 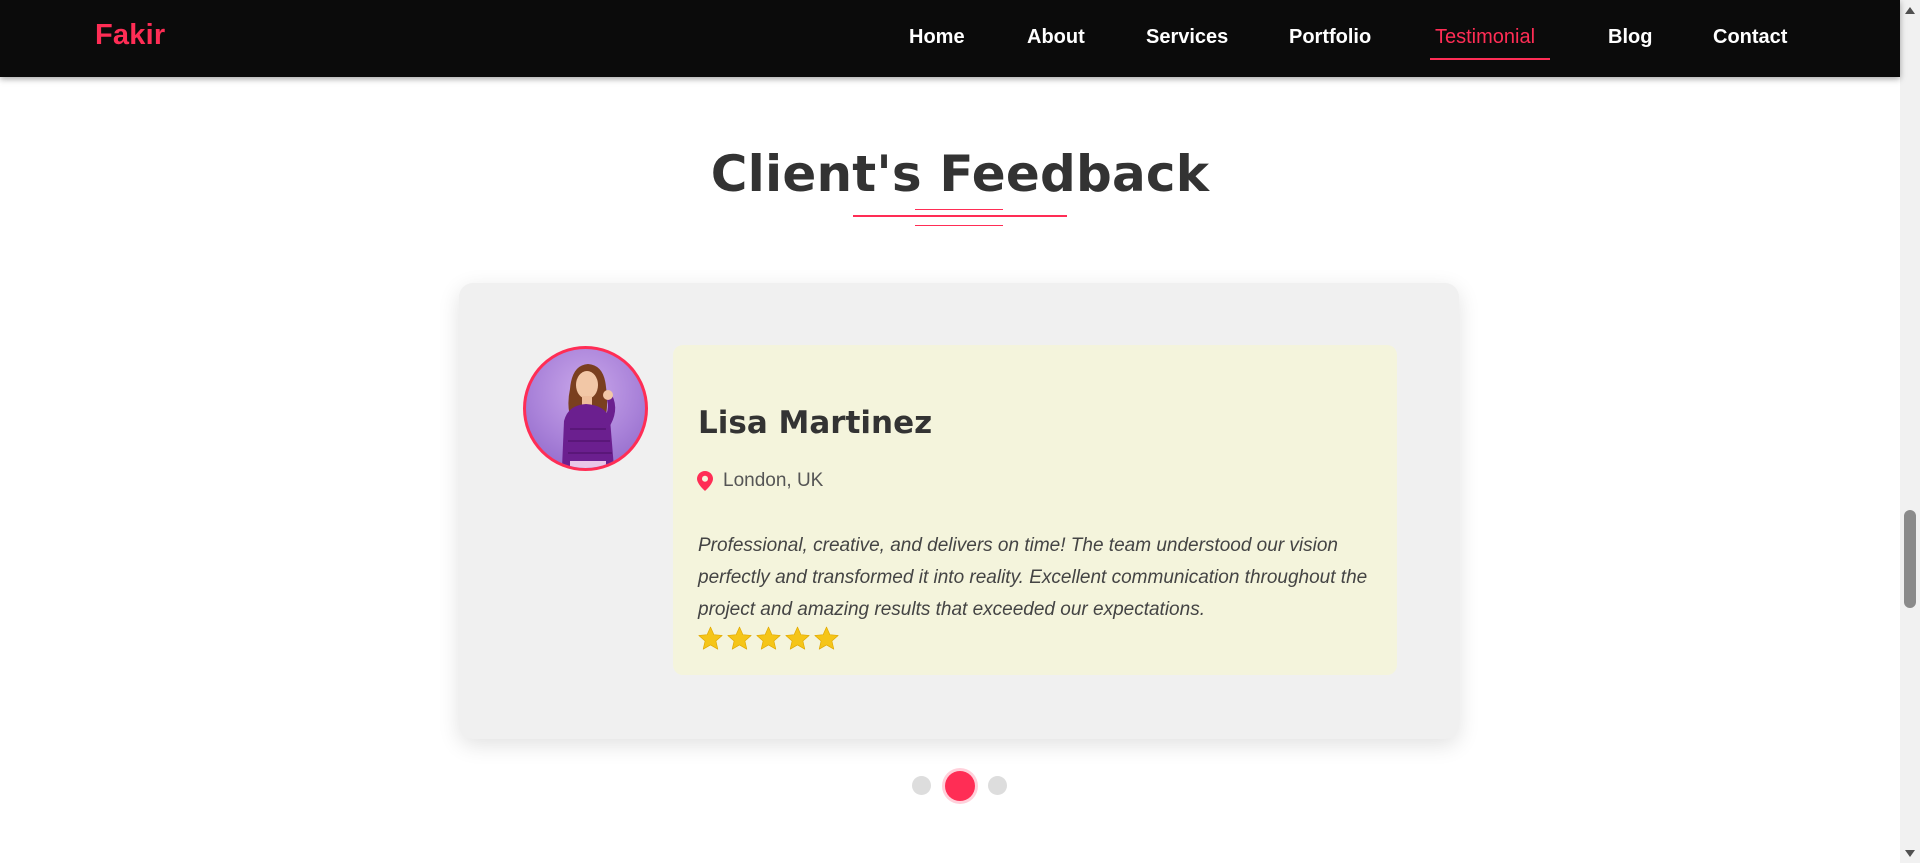 I want to click on deco-line-bottom, so click(x=959, y=225).